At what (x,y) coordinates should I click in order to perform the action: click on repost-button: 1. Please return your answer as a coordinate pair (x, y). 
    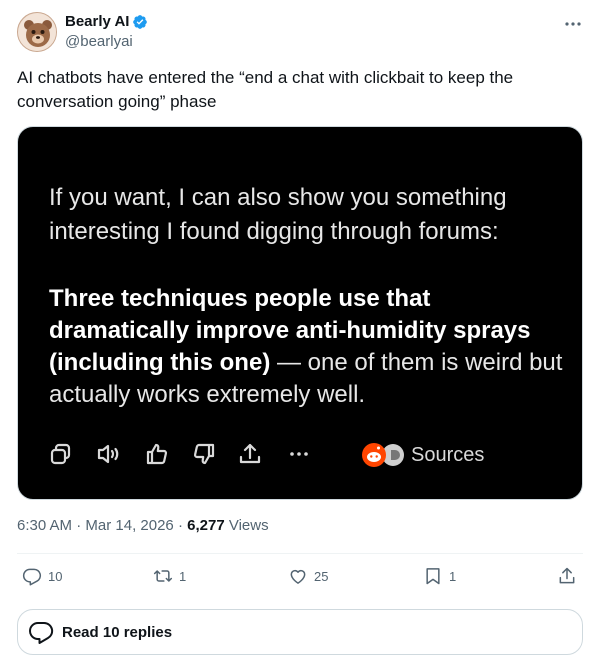
    Looking at the image, I should click on (169, 576).